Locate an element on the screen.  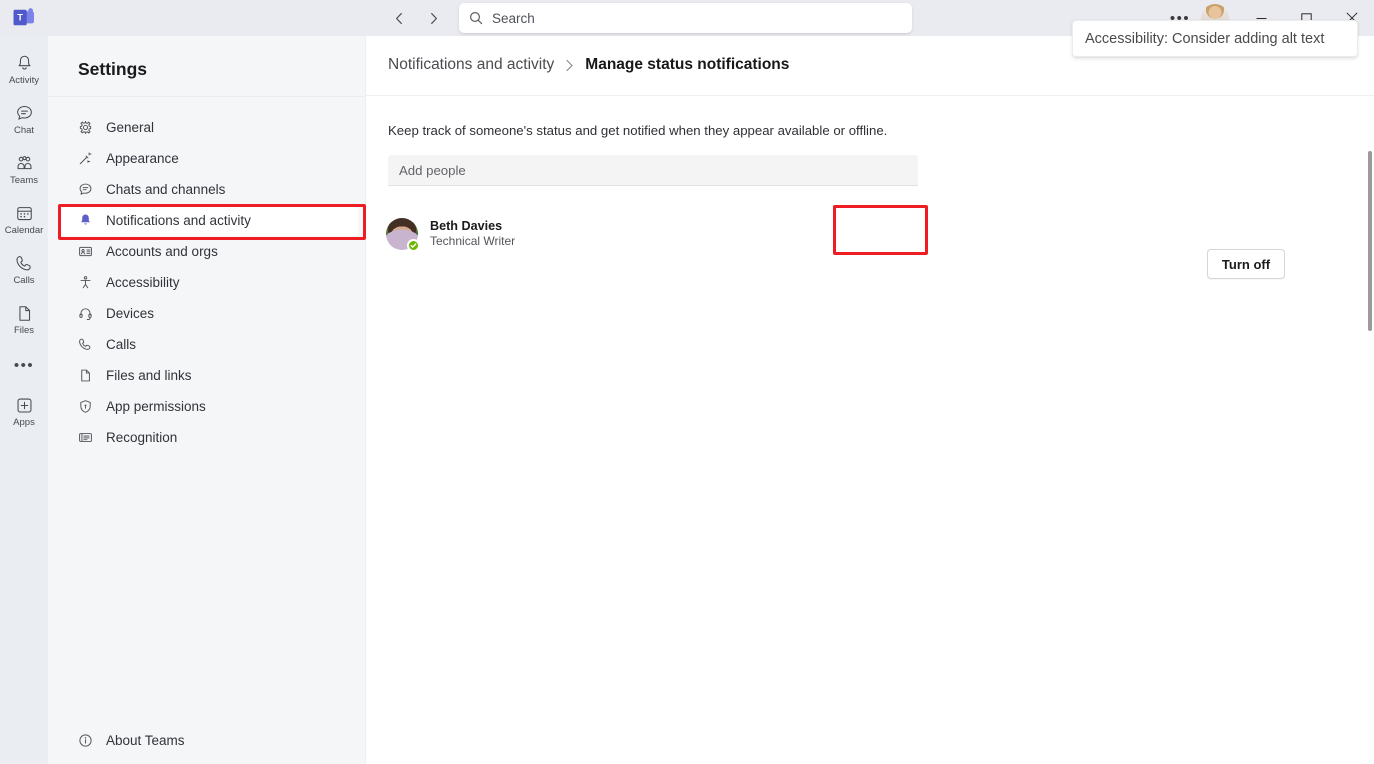
sidebar-item-recognition: Recognition is located at coordinates (208, 437).